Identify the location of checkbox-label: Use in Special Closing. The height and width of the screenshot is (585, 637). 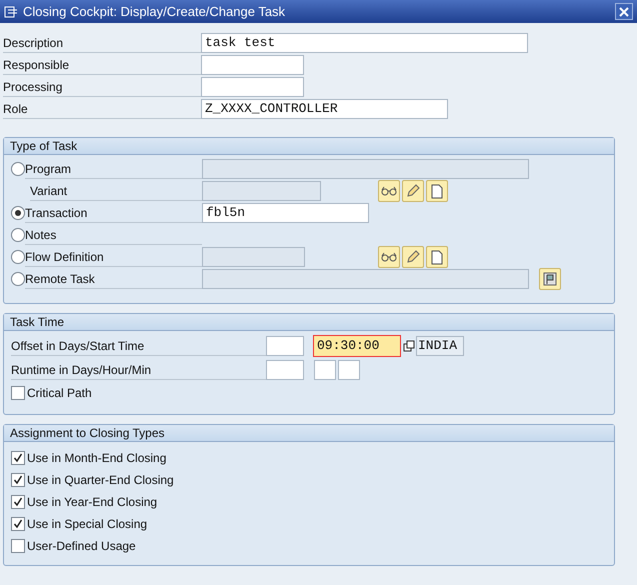
(87, 524).